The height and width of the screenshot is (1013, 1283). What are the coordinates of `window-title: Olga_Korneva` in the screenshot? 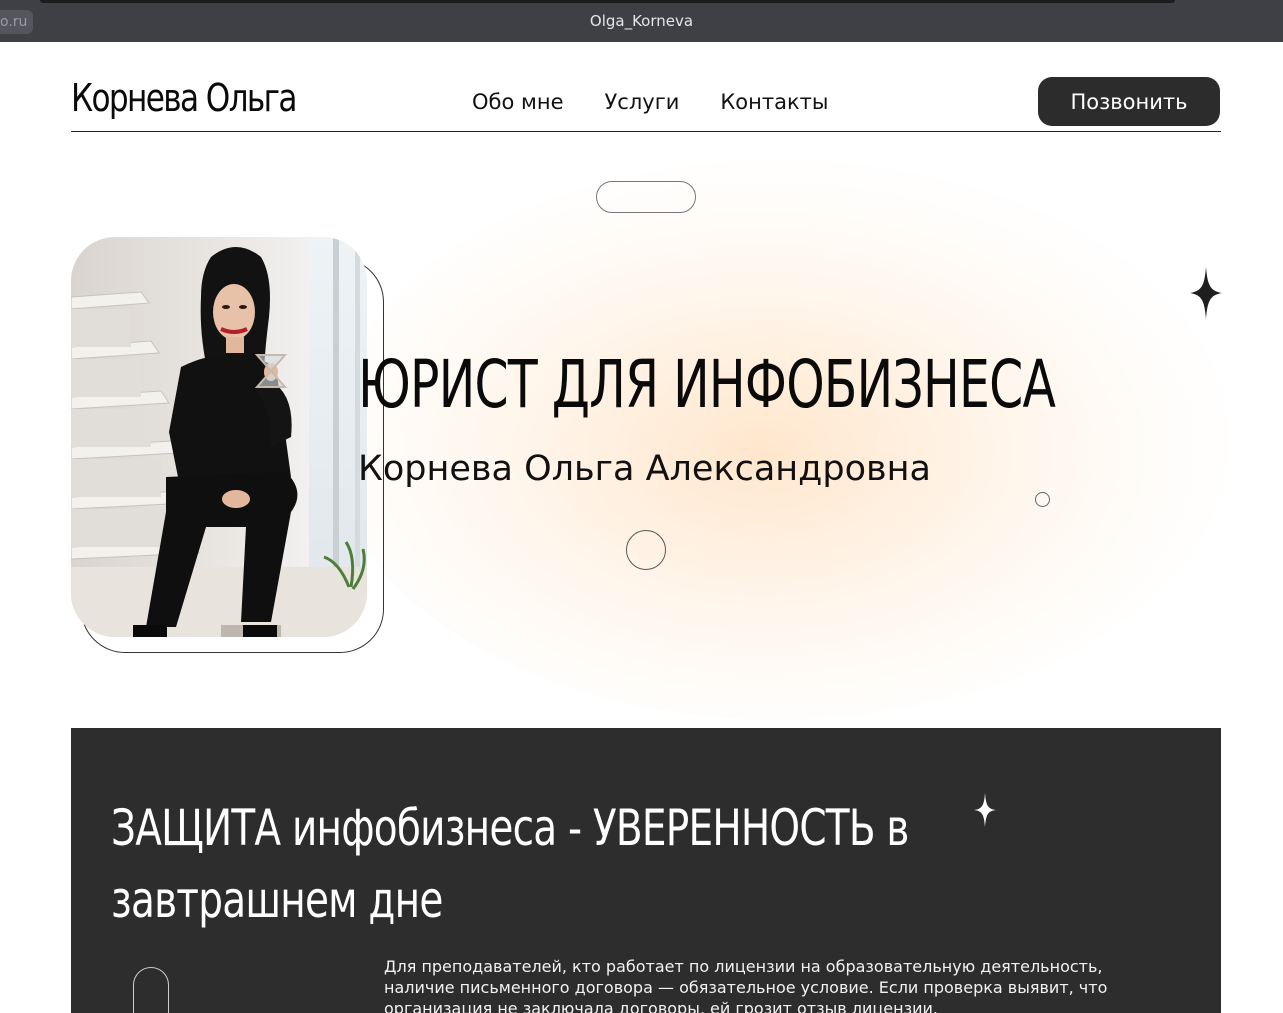 It's located at (641, 21).